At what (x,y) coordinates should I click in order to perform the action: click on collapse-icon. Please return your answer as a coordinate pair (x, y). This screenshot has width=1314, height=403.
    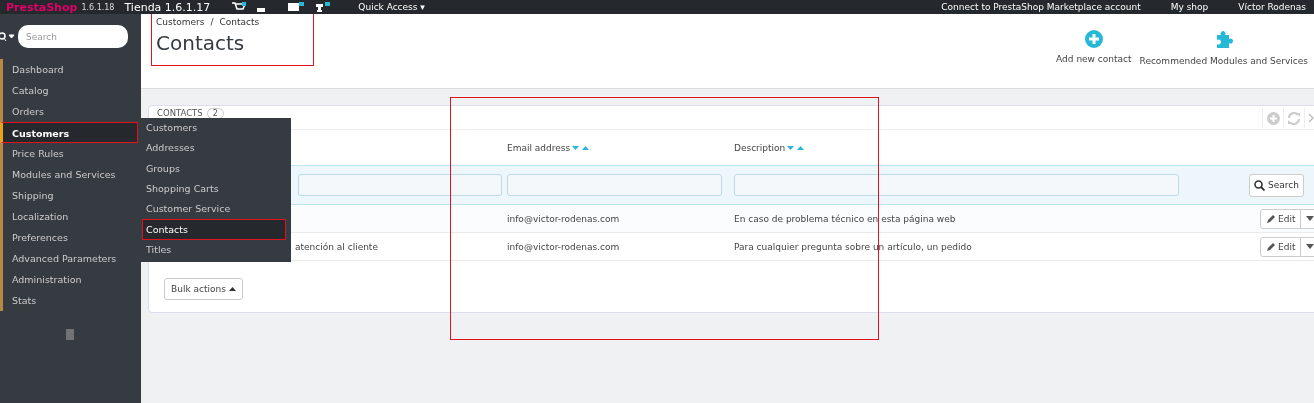
    Looking at the image, I should click on (70, 334).